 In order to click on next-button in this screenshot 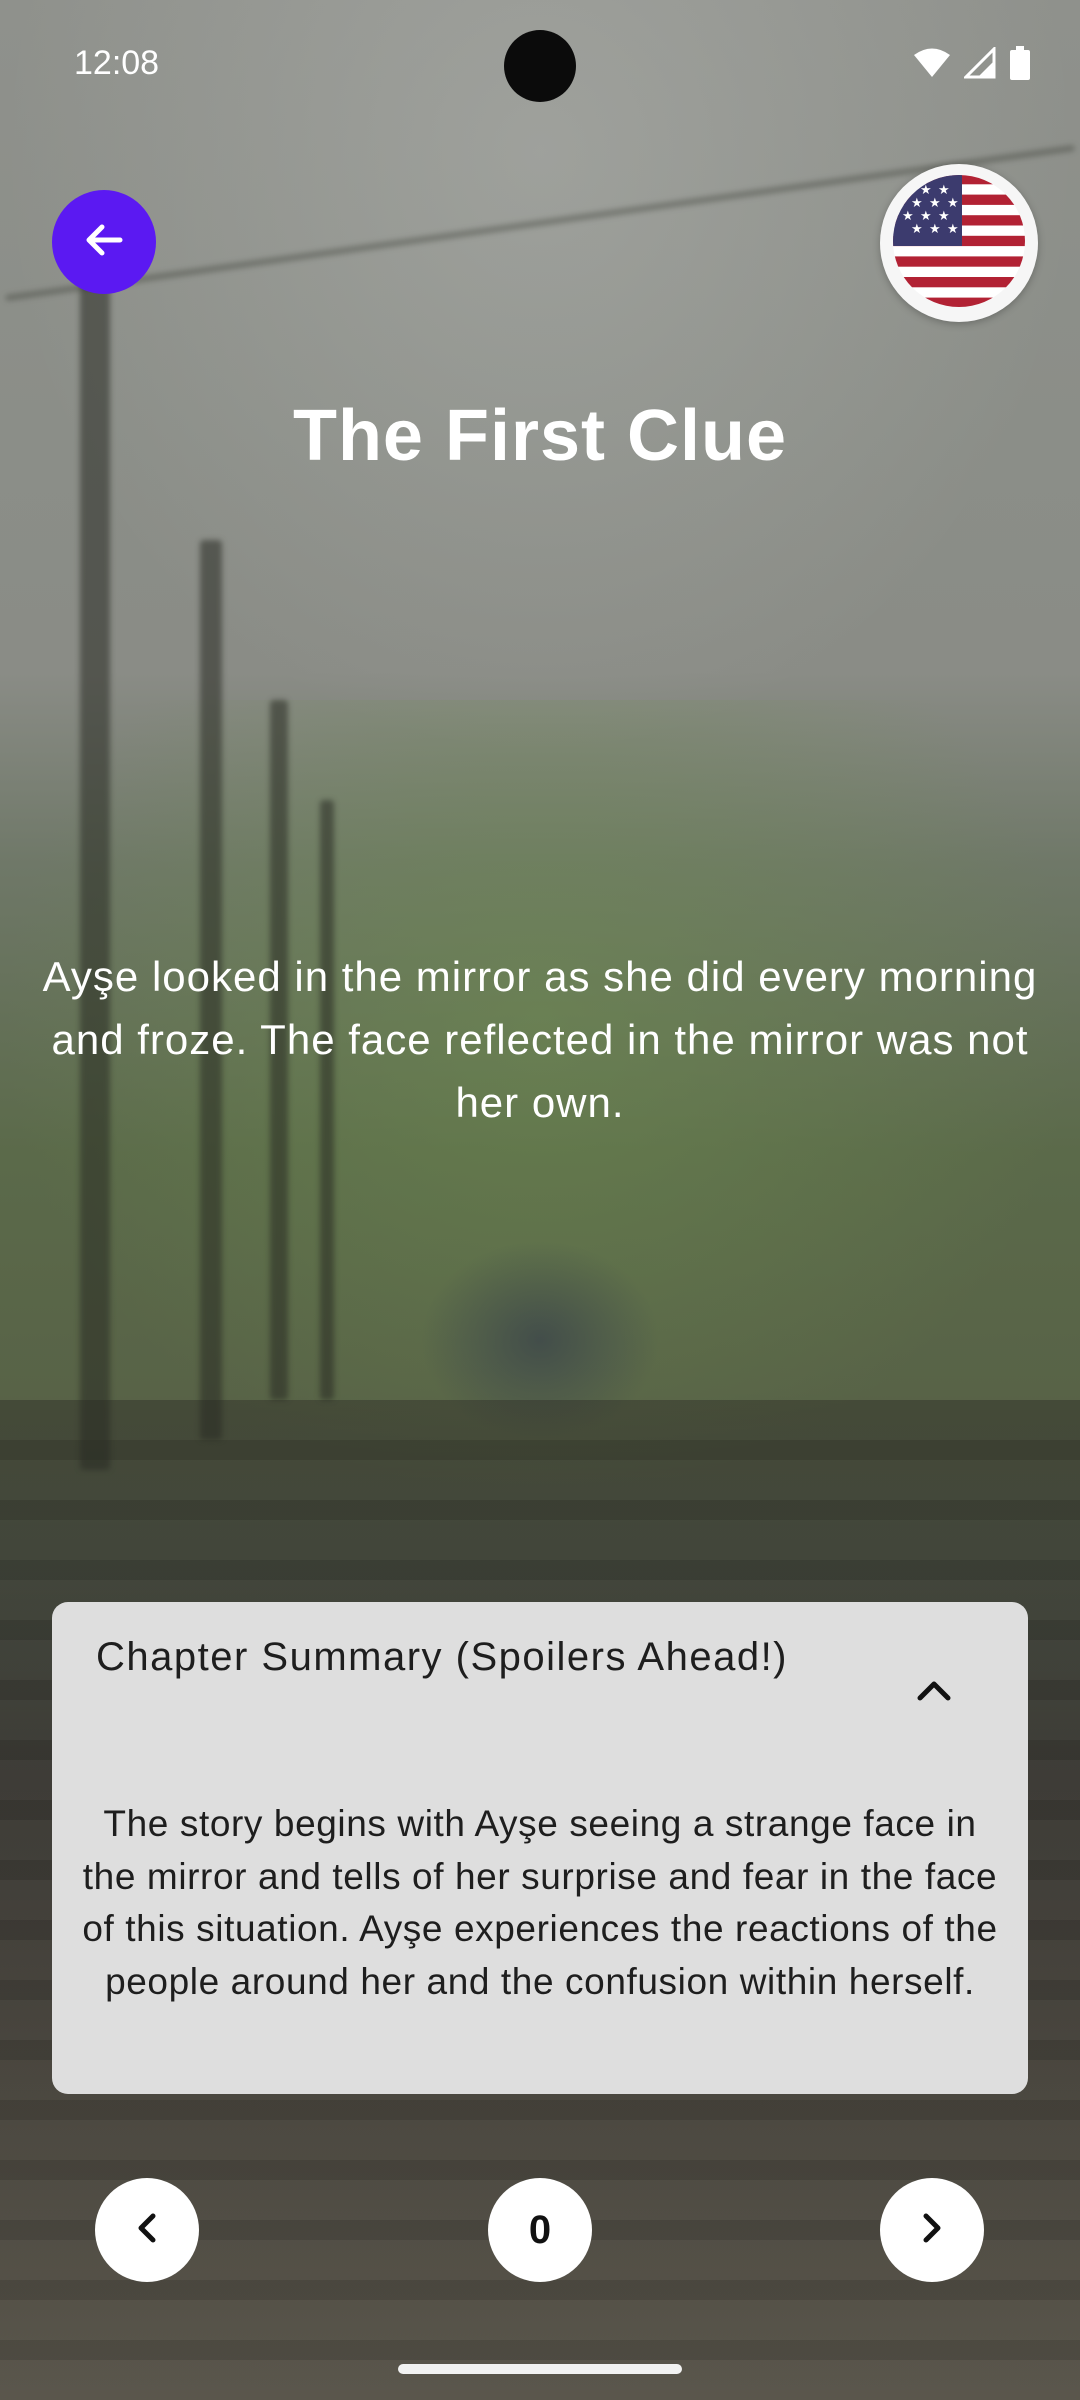, I will do `click(932, 2230)`.